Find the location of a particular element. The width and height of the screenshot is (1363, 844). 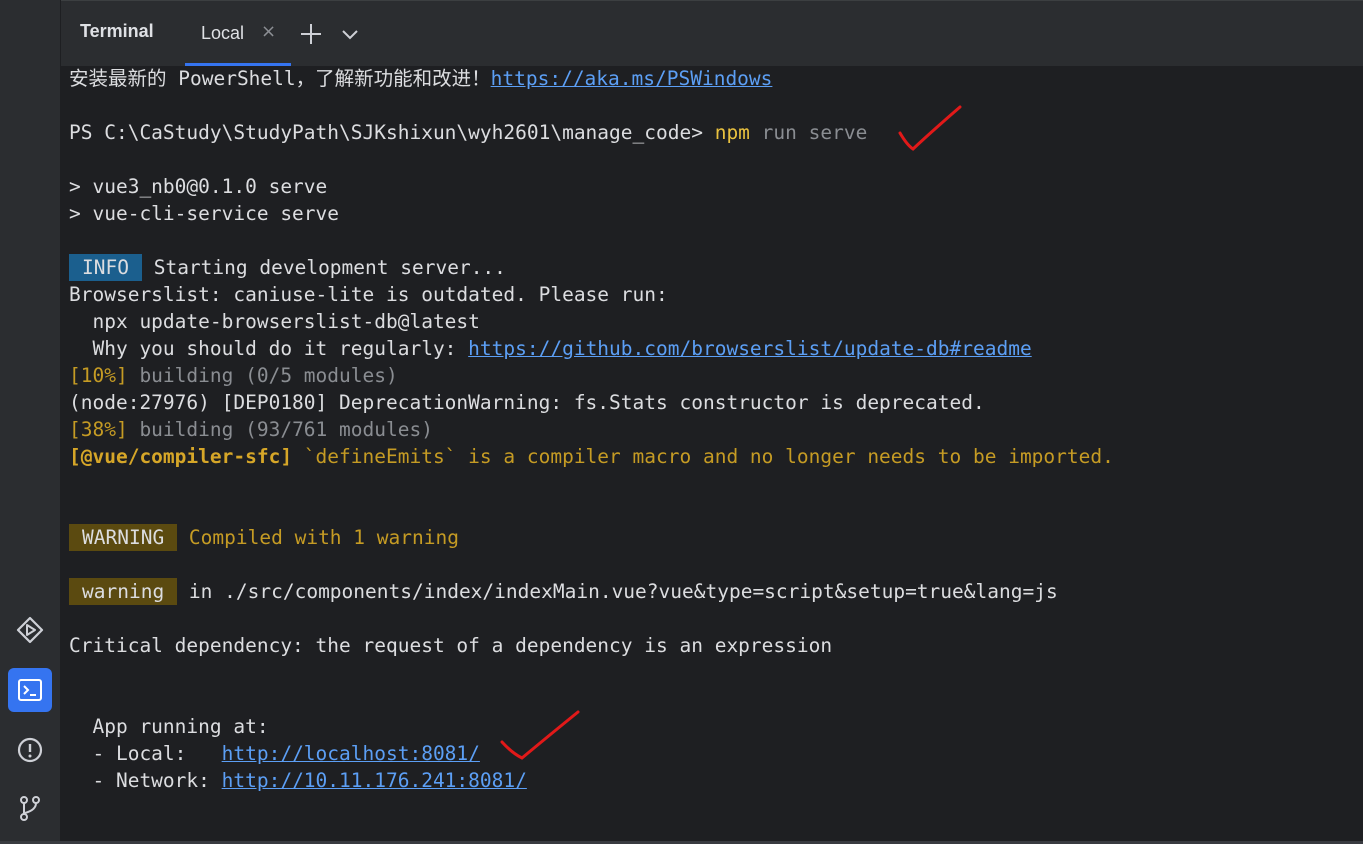

network-url-link: http://10.11.176.241:8081/ is located at coordinates (374, 780).